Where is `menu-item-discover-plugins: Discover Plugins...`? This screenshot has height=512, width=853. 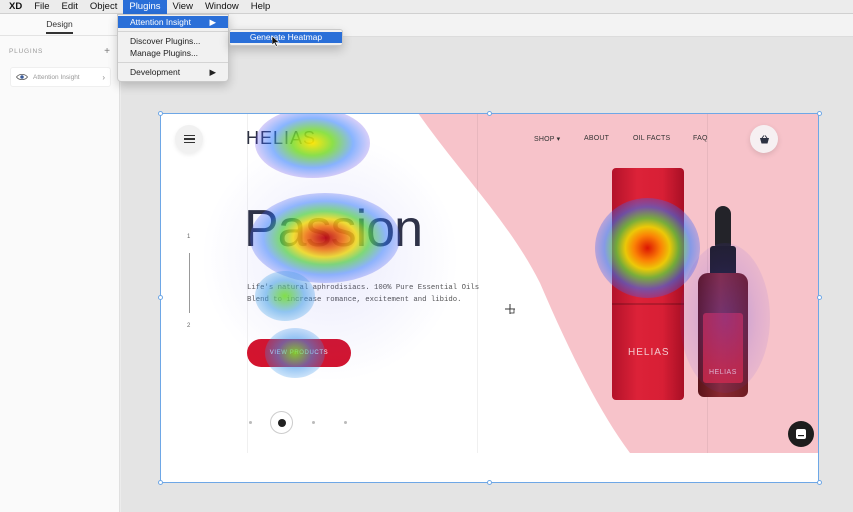 menu-item-discover-plugins: Discover Plugins... is located at coordinates (173, 41).